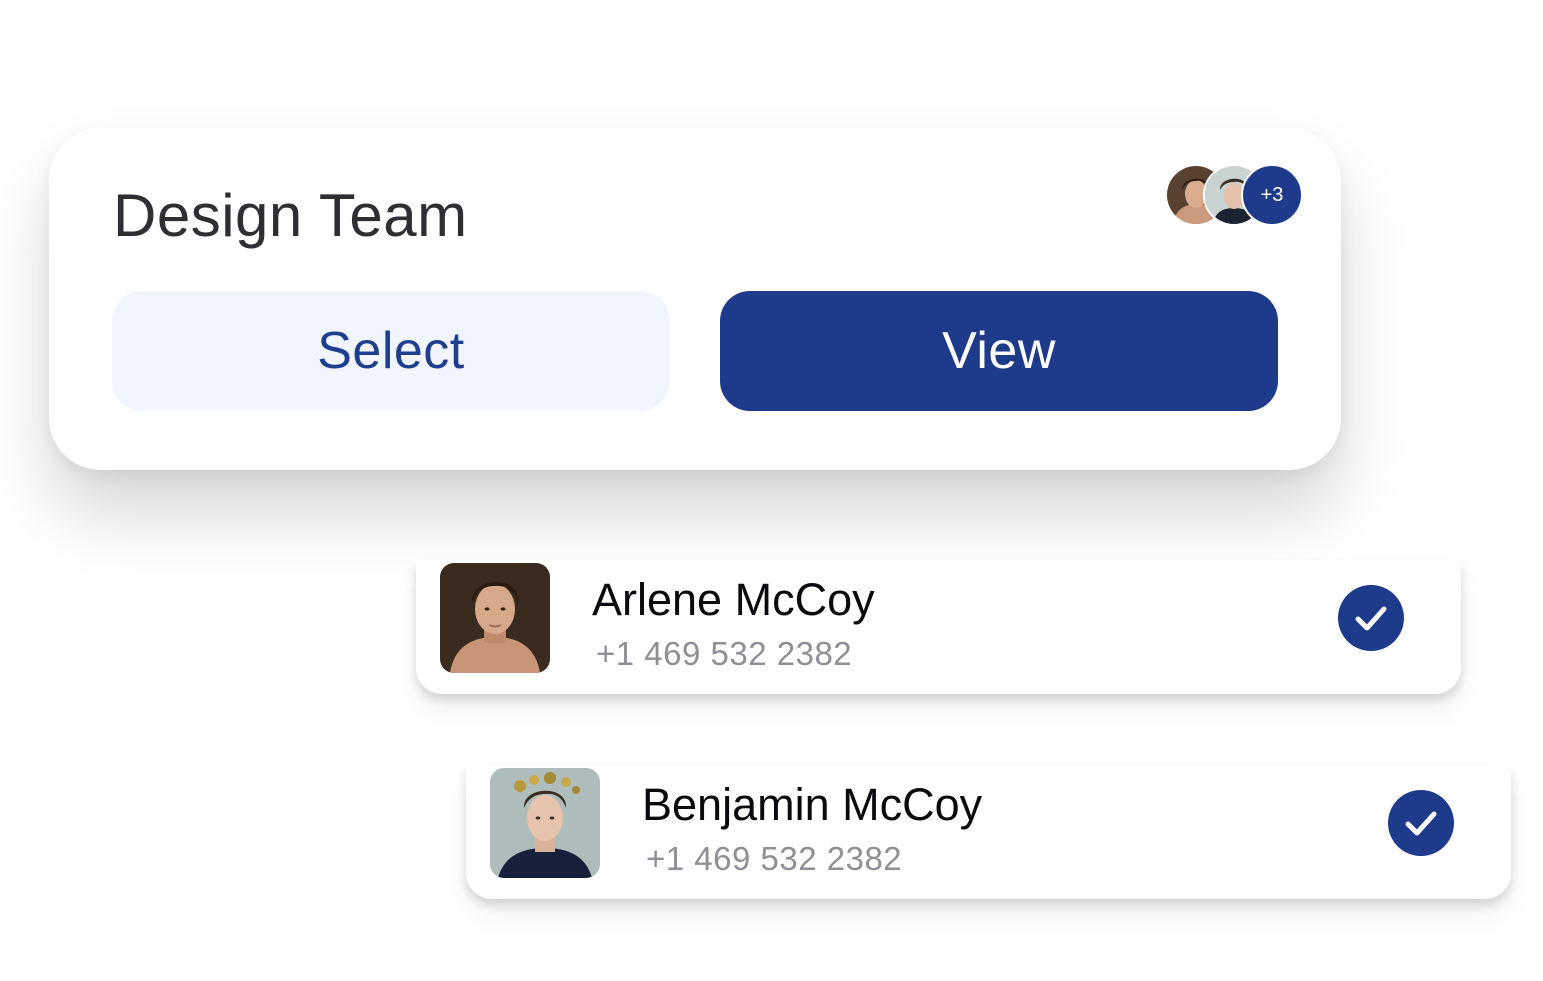 This screenshot has height=981, width=1543. Describe the element at coordinates (1235, 195) in the screenshot. I see `member-avatar-stack: +3` at that location.